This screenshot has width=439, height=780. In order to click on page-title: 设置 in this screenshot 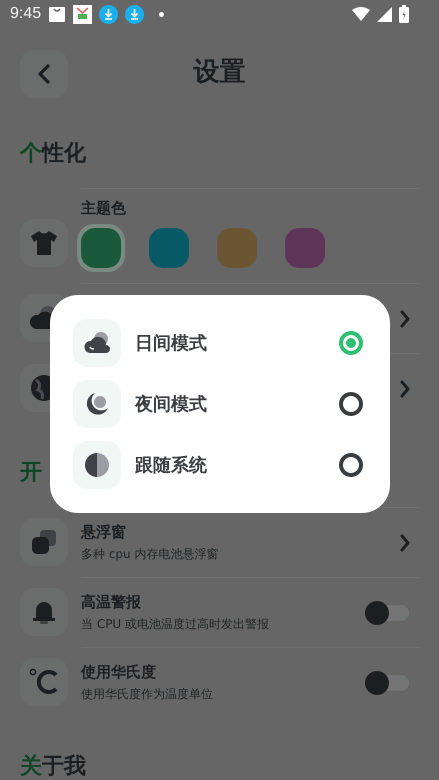, I will do `click(220, 72)`.